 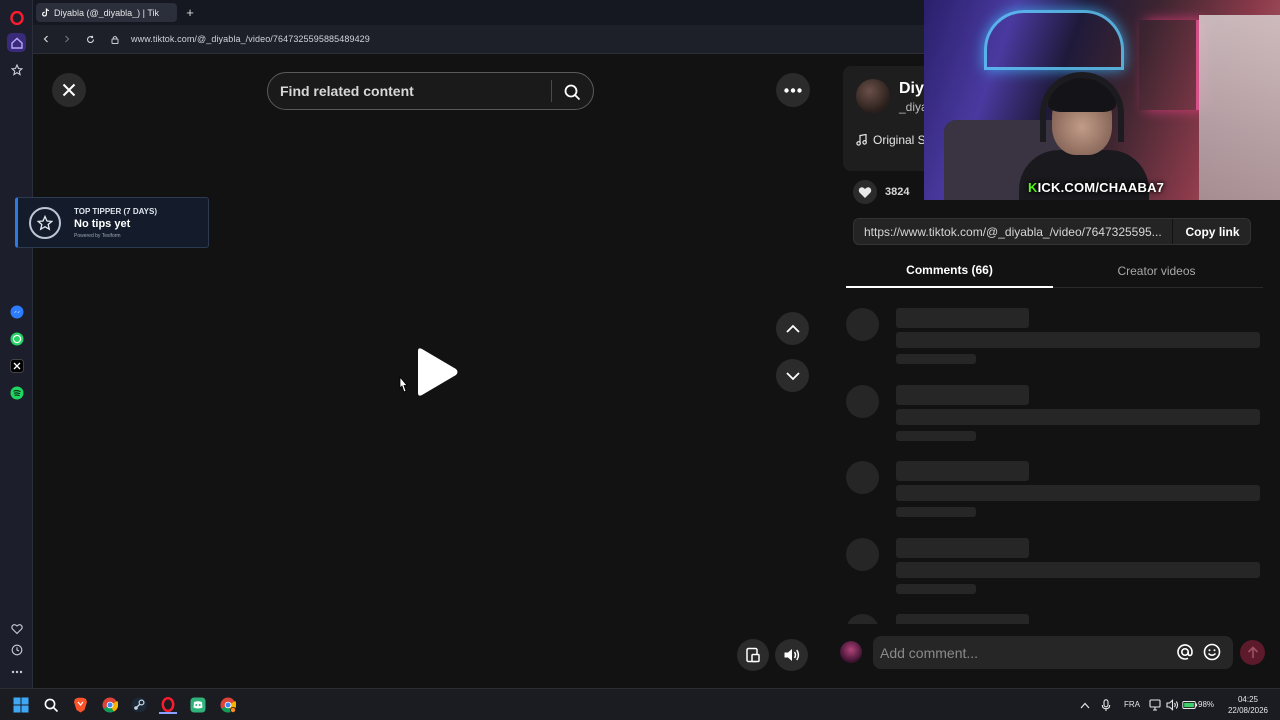 What do you see at coordinates (16, 392) in the screenshot?
I see `spotify-icon` at bounding box center [16, 392].